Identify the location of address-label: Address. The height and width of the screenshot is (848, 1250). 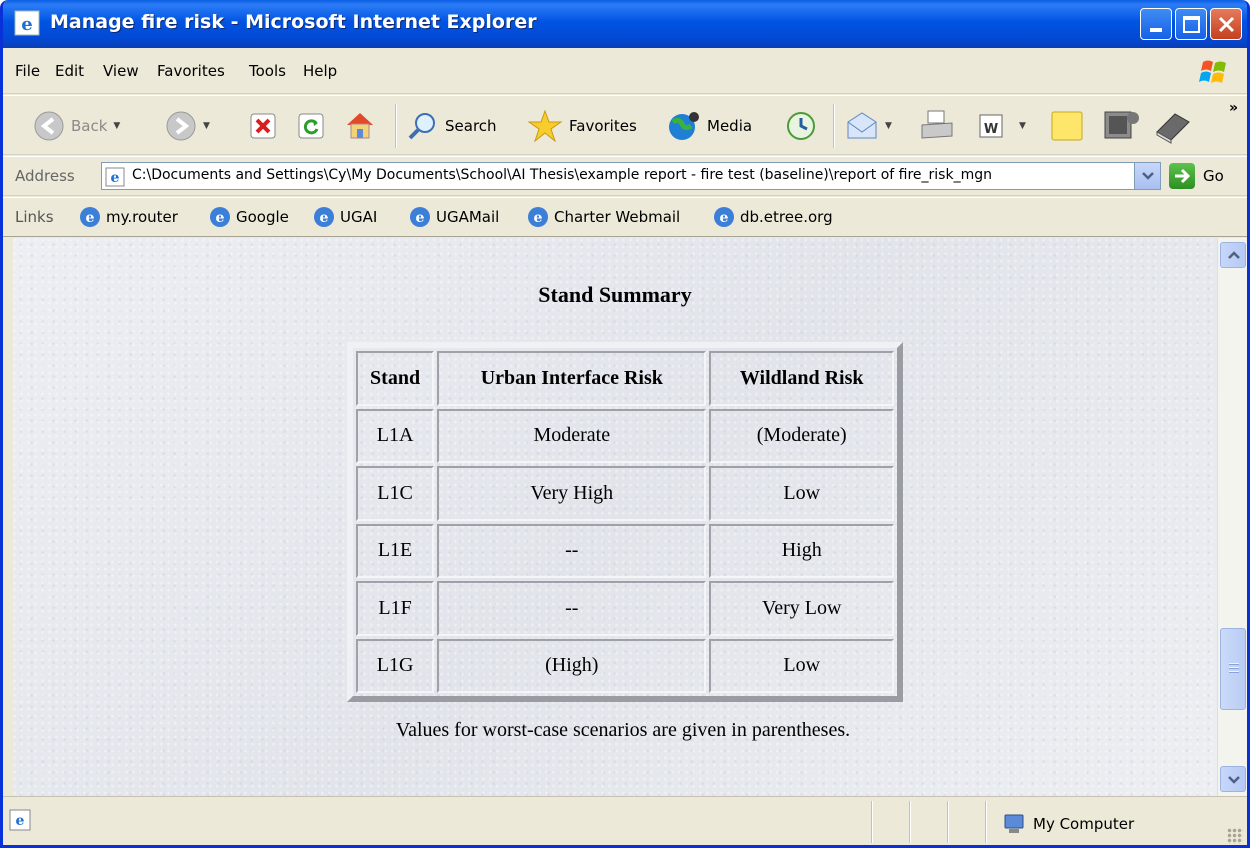
(45, 176).